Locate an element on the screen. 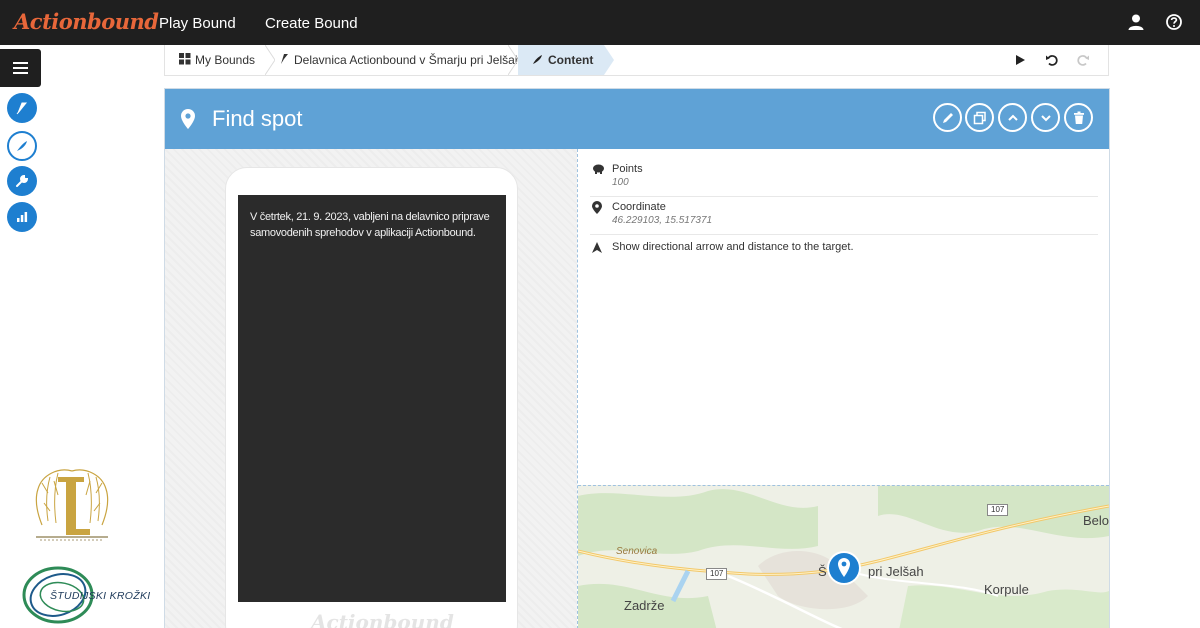 The height and width of the screenshot is (628, 1200). user-icon is located at coordinates (1137, 23).